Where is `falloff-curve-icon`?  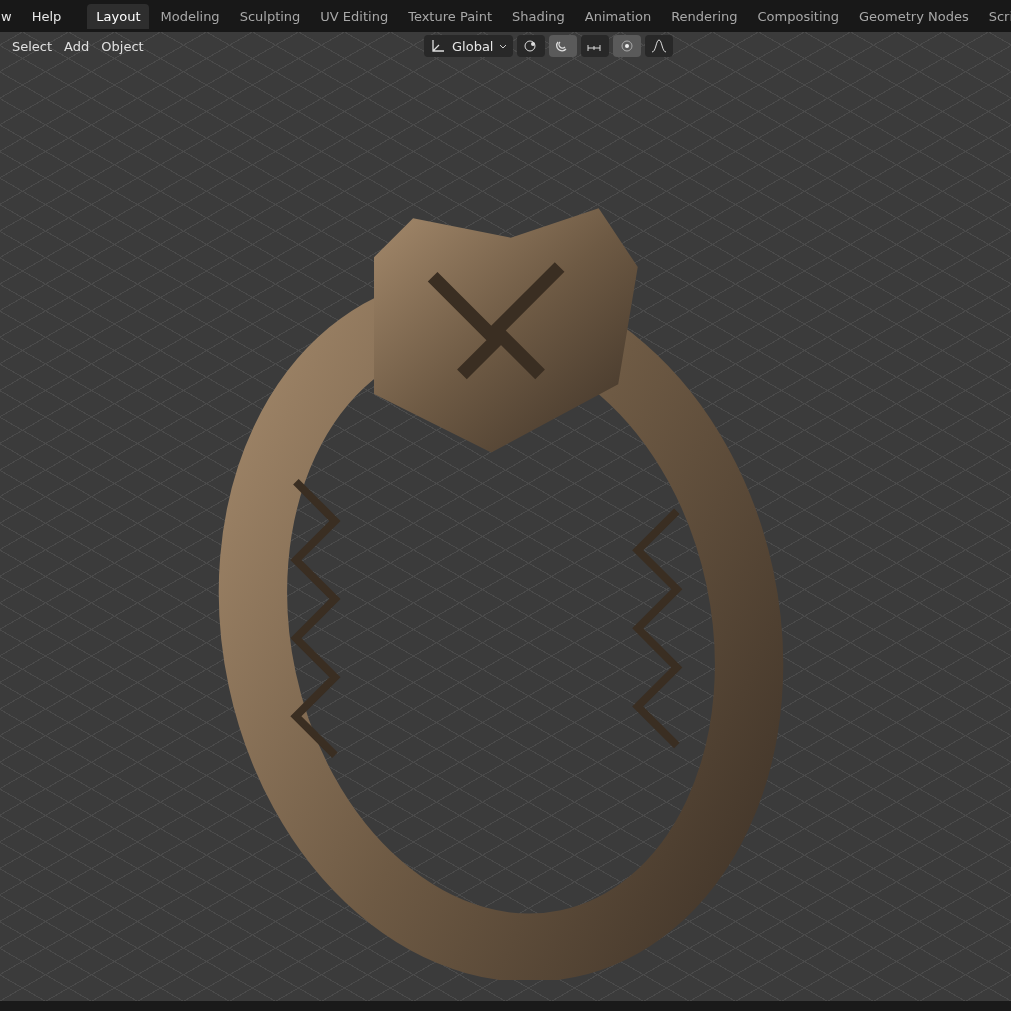
falloff-curve-icon is located at coordinates (659, 46).